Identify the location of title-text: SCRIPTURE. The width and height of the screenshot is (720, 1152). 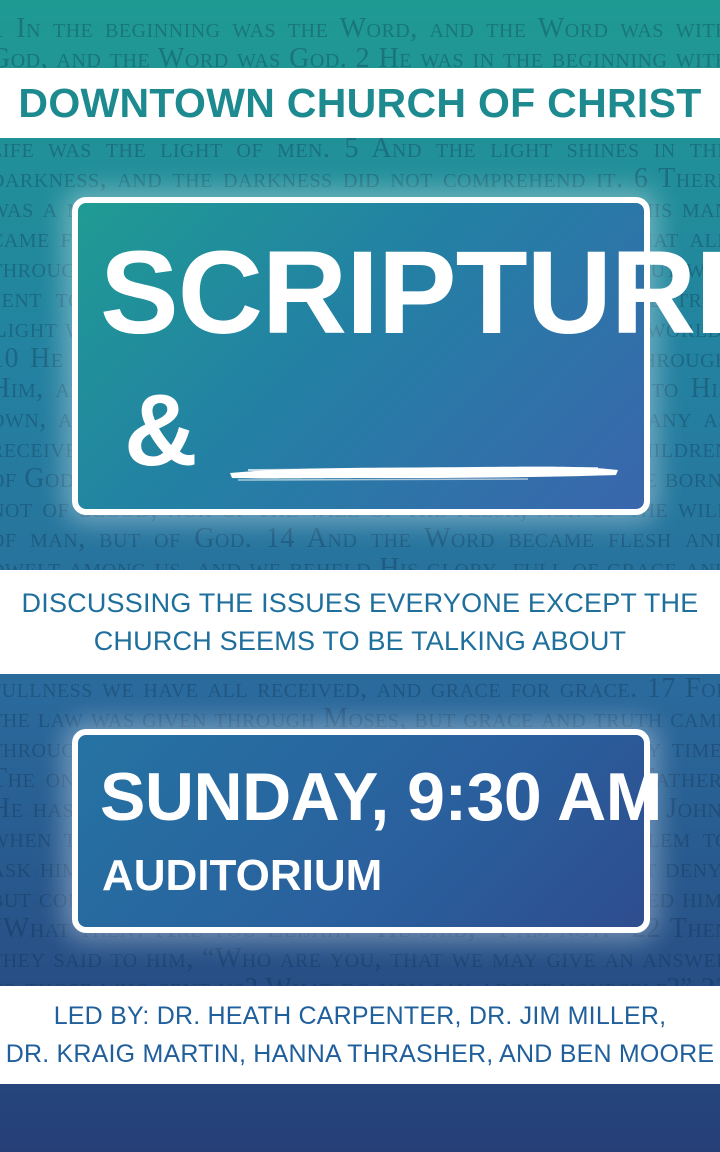
(410, 293).